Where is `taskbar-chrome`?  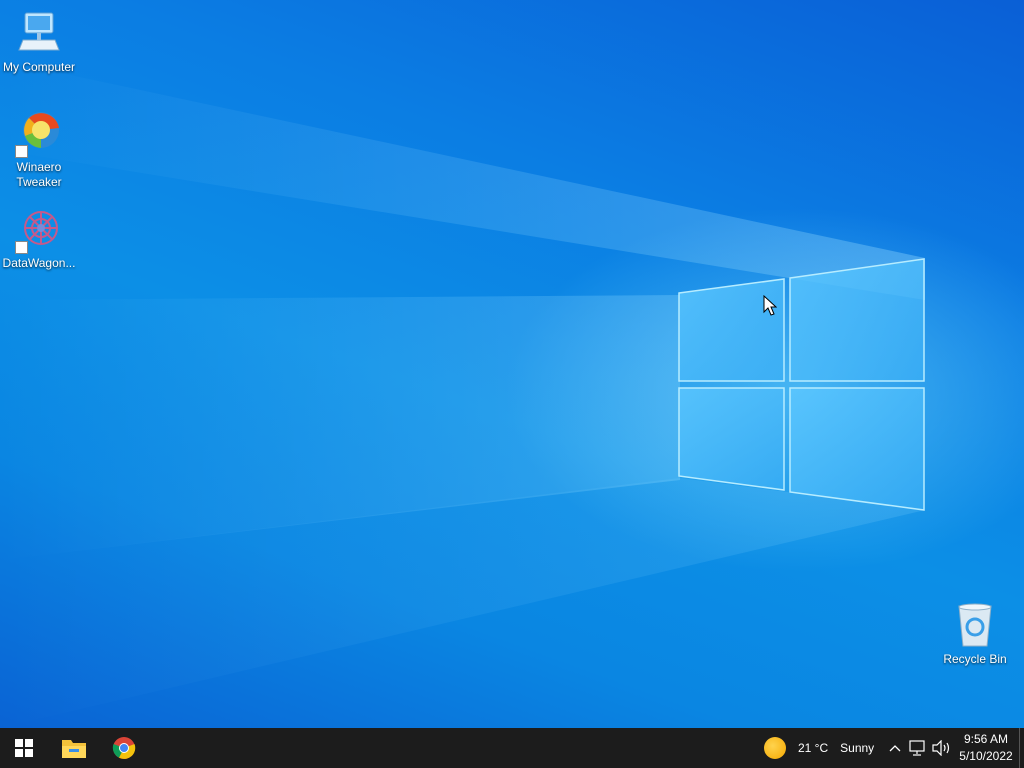
taskbar-chrome is located at coordinates (124, 748).